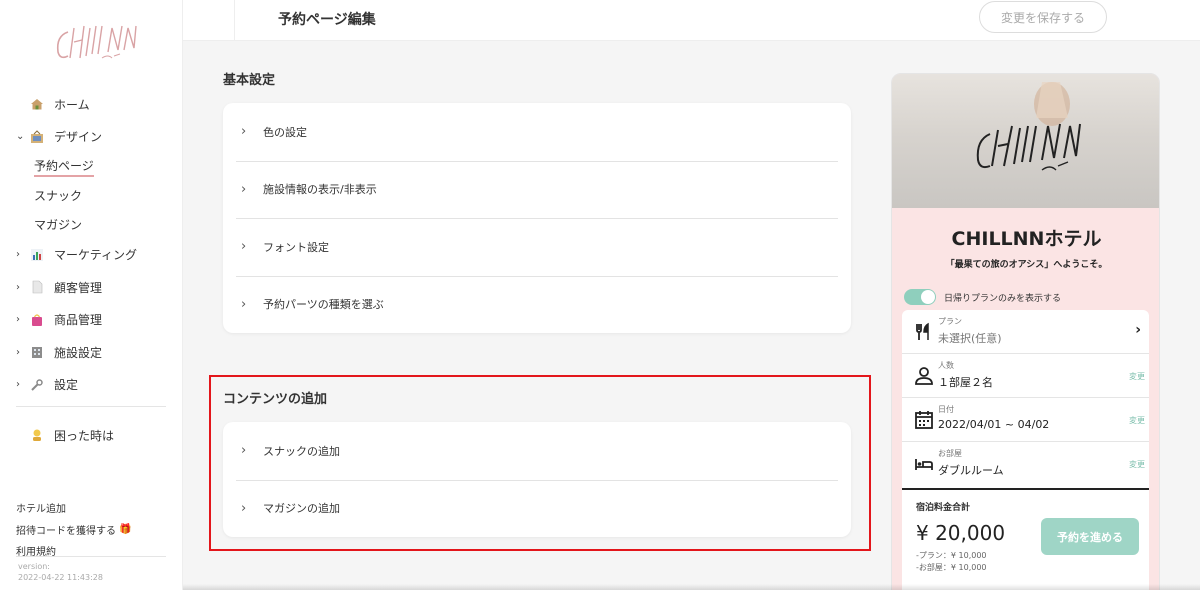 The height and width of the screenshot is (590, 1200). What do you see at coordinates (96, 352) in the screenshot?
I see `sidebar-item-facility: › 施設設定` at bounding box center [96, 352].